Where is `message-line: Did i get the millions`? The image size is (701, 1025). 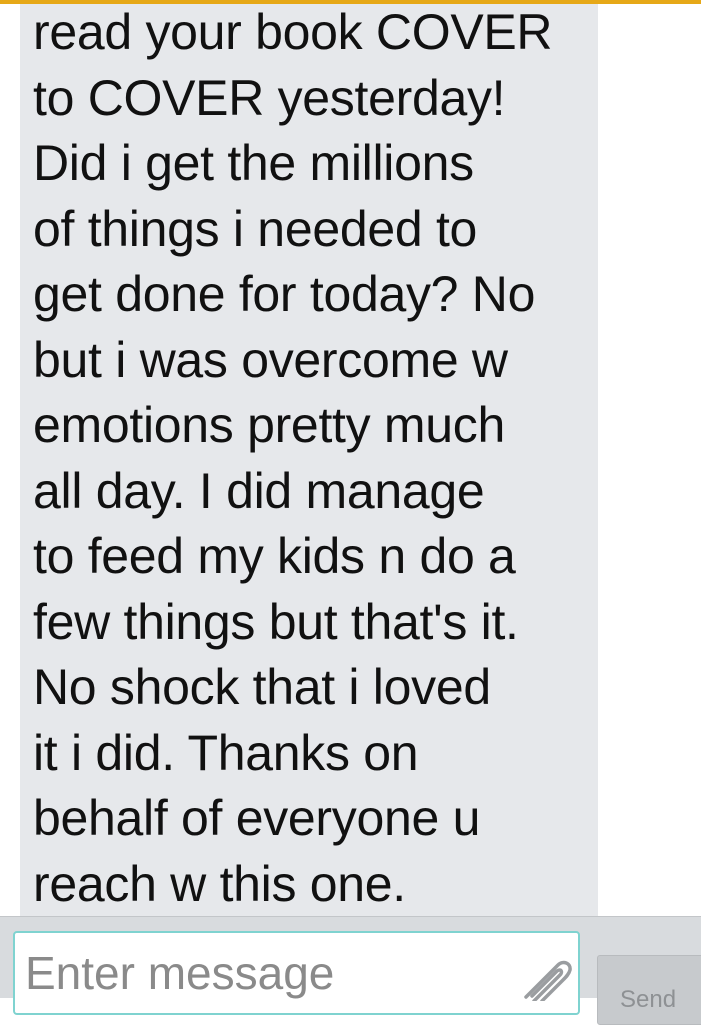 message-line: Did i get the millions is located at coordinates (253, 163).